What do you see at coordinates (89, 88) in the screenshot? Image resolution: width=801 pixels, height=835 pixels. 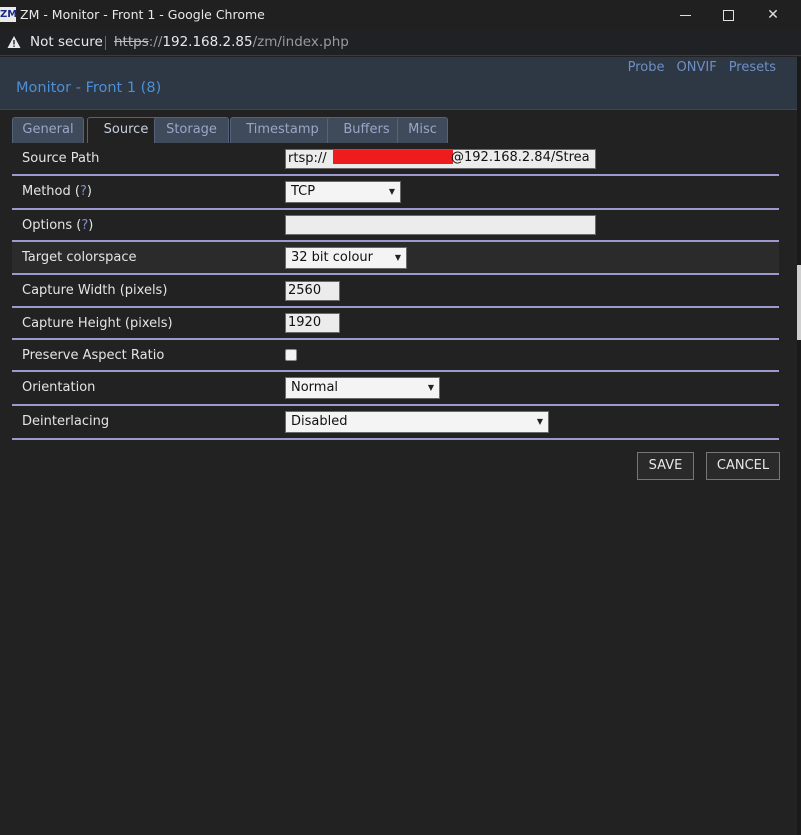 I see `page-title: Monitor - Front 1 (8)` at bounding box center [89, 88].